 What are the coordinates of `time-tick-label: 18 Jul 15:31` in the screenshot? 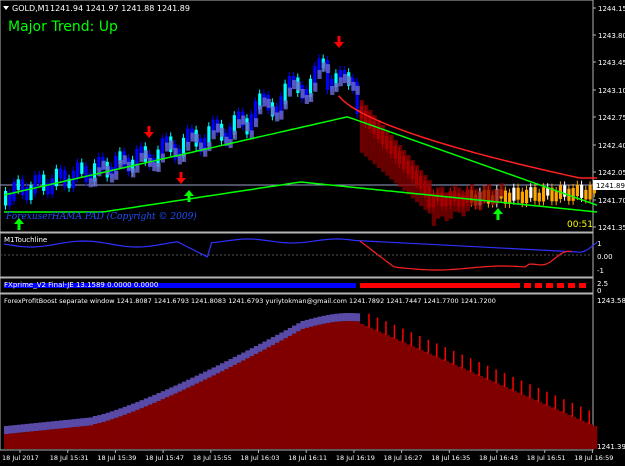 It's located at (69, 458).